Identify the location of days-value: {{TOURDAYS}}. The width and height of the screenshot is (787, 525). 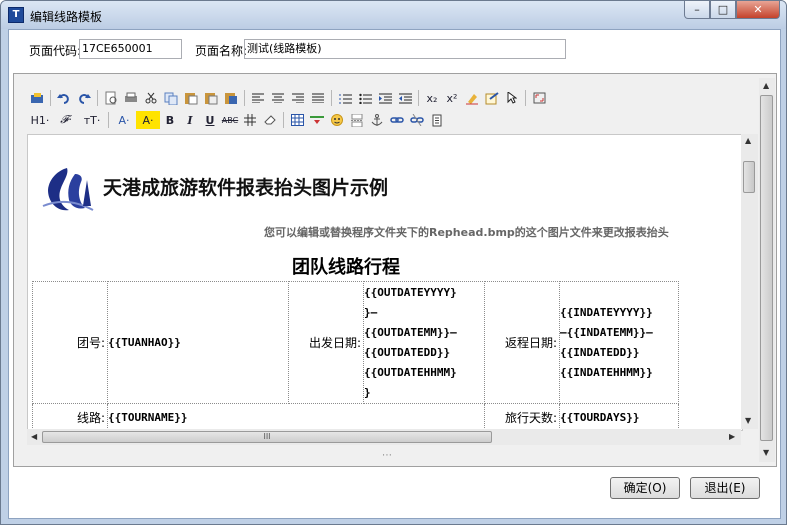
(600, 417).